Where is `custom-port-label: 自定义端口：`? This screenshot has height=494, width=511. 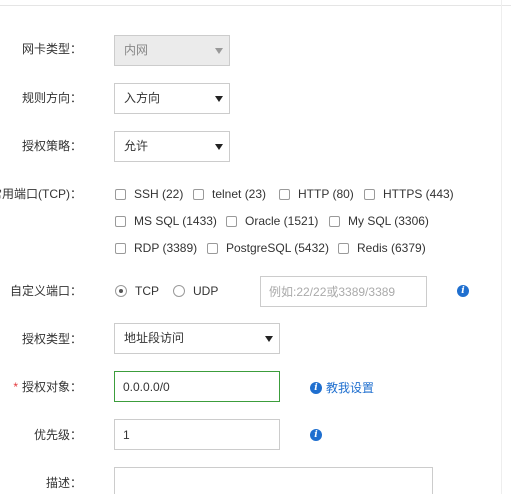
custom-port-label: 自定义端口： is located at coordinates (45, 291).